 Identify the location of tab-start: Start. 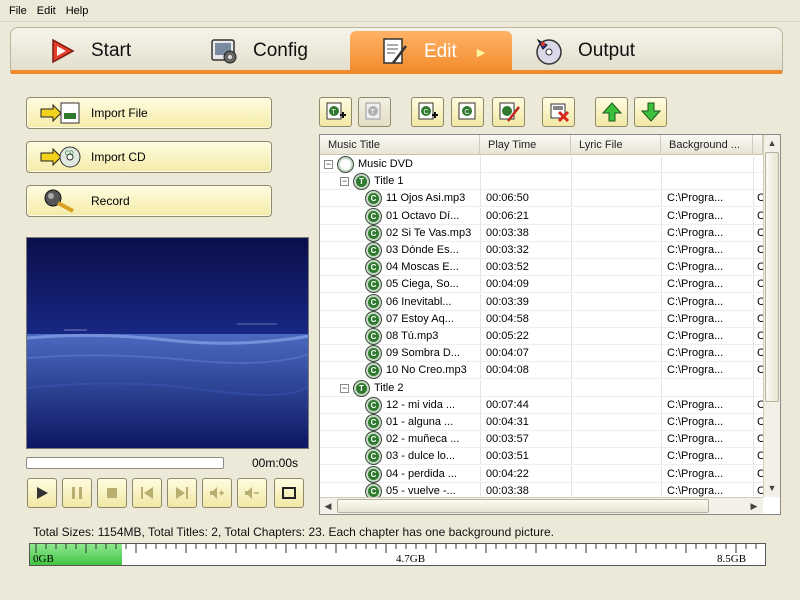
(89, 51).